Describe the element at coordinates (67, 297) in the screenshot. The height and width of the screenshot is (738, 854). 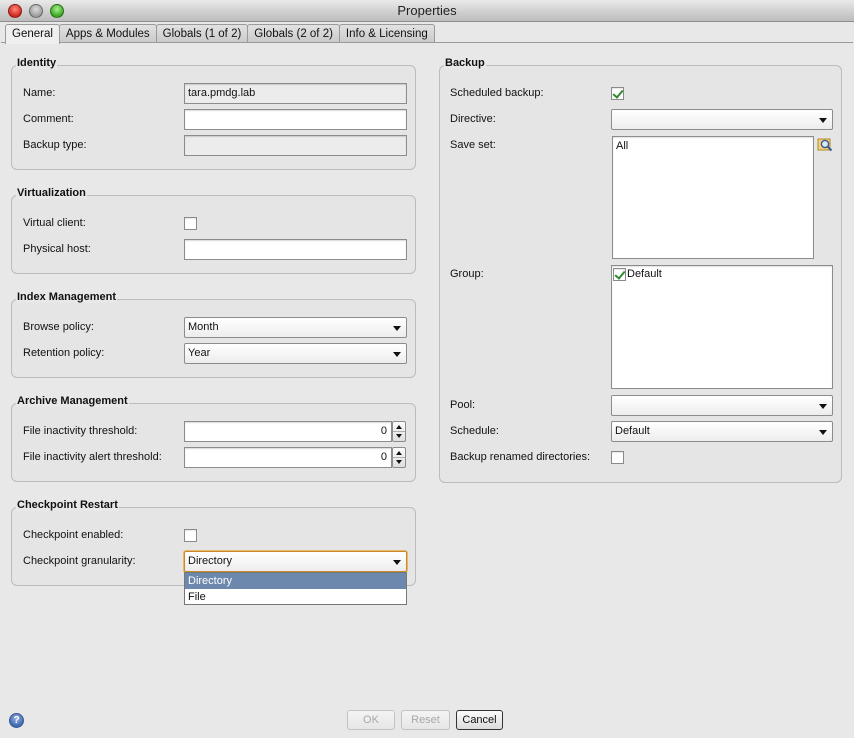
I see `index-management-title: Index Management` at that location.